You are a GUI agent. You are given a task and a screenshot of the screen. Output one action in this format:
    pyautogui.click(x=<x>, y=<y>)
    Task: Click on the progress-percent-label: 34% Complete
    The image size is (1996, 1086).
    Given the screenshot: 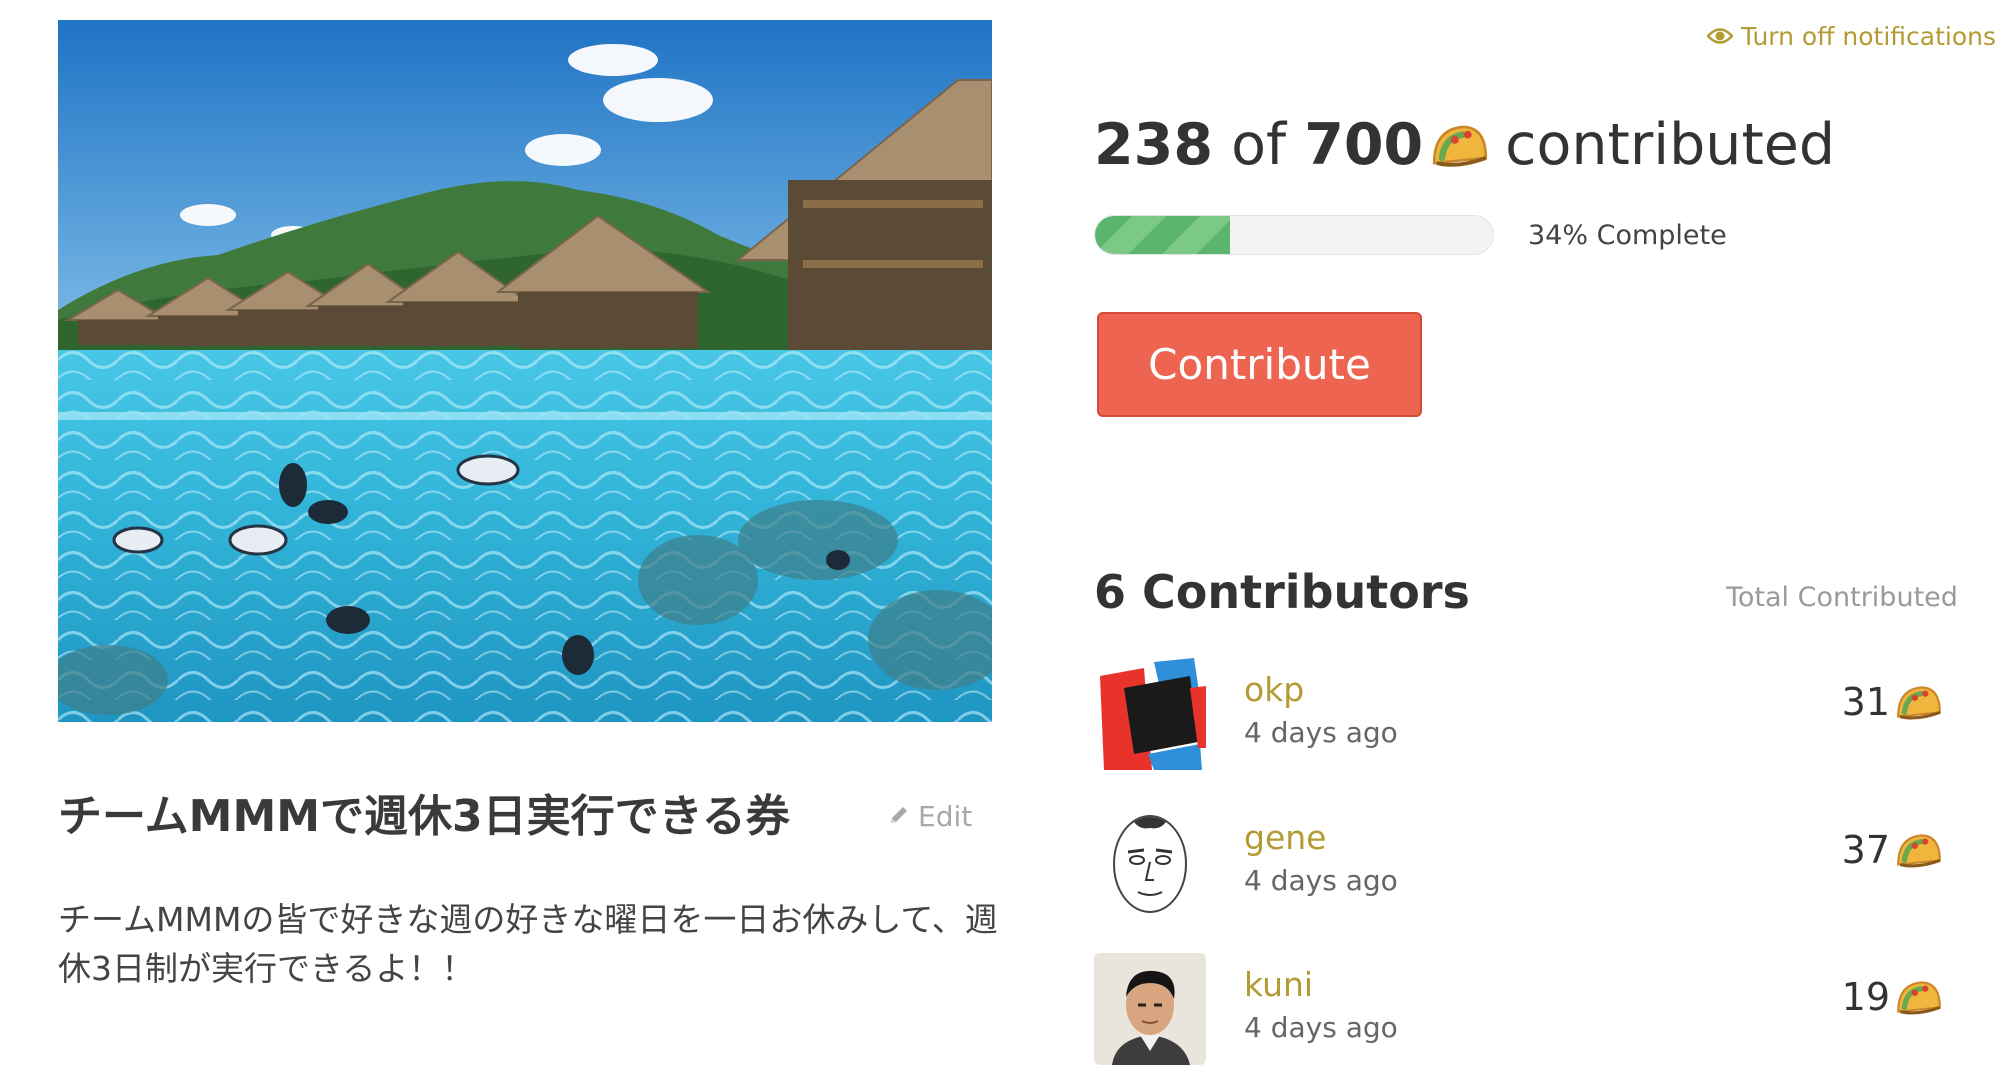 What is the action you would take?
    pyautogui.click(x=1627, y=235)
    